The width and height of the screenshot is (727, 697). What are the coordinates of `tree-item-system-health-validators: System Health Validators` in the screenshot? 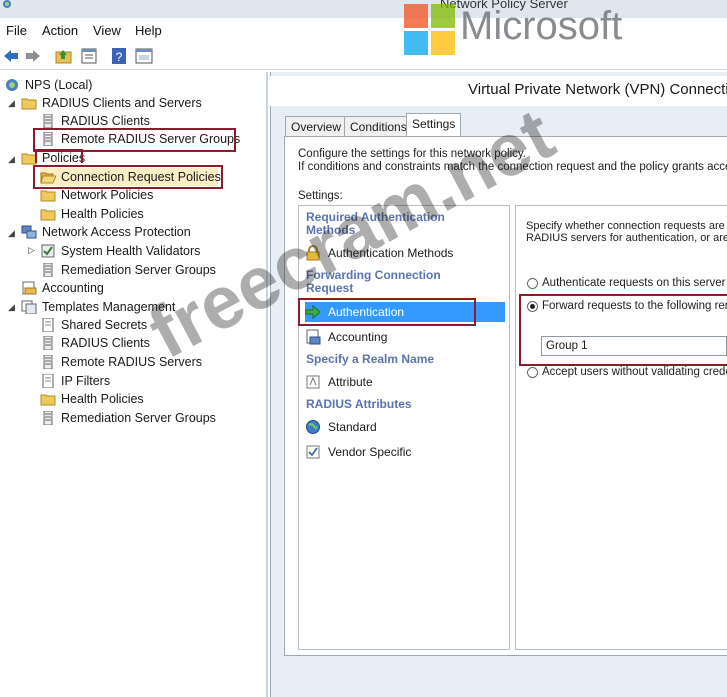 It's located at (120, 251).